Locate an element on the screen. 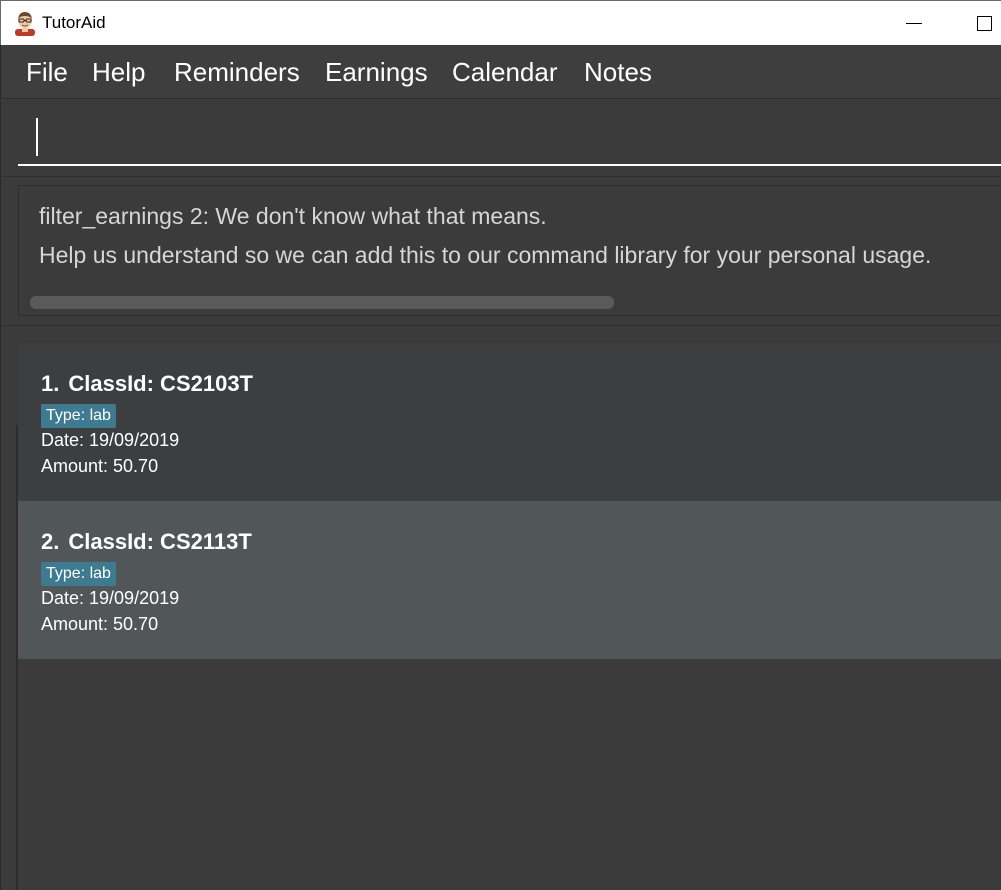  tutor-avatar-icon is located at coordinates (25, 24).